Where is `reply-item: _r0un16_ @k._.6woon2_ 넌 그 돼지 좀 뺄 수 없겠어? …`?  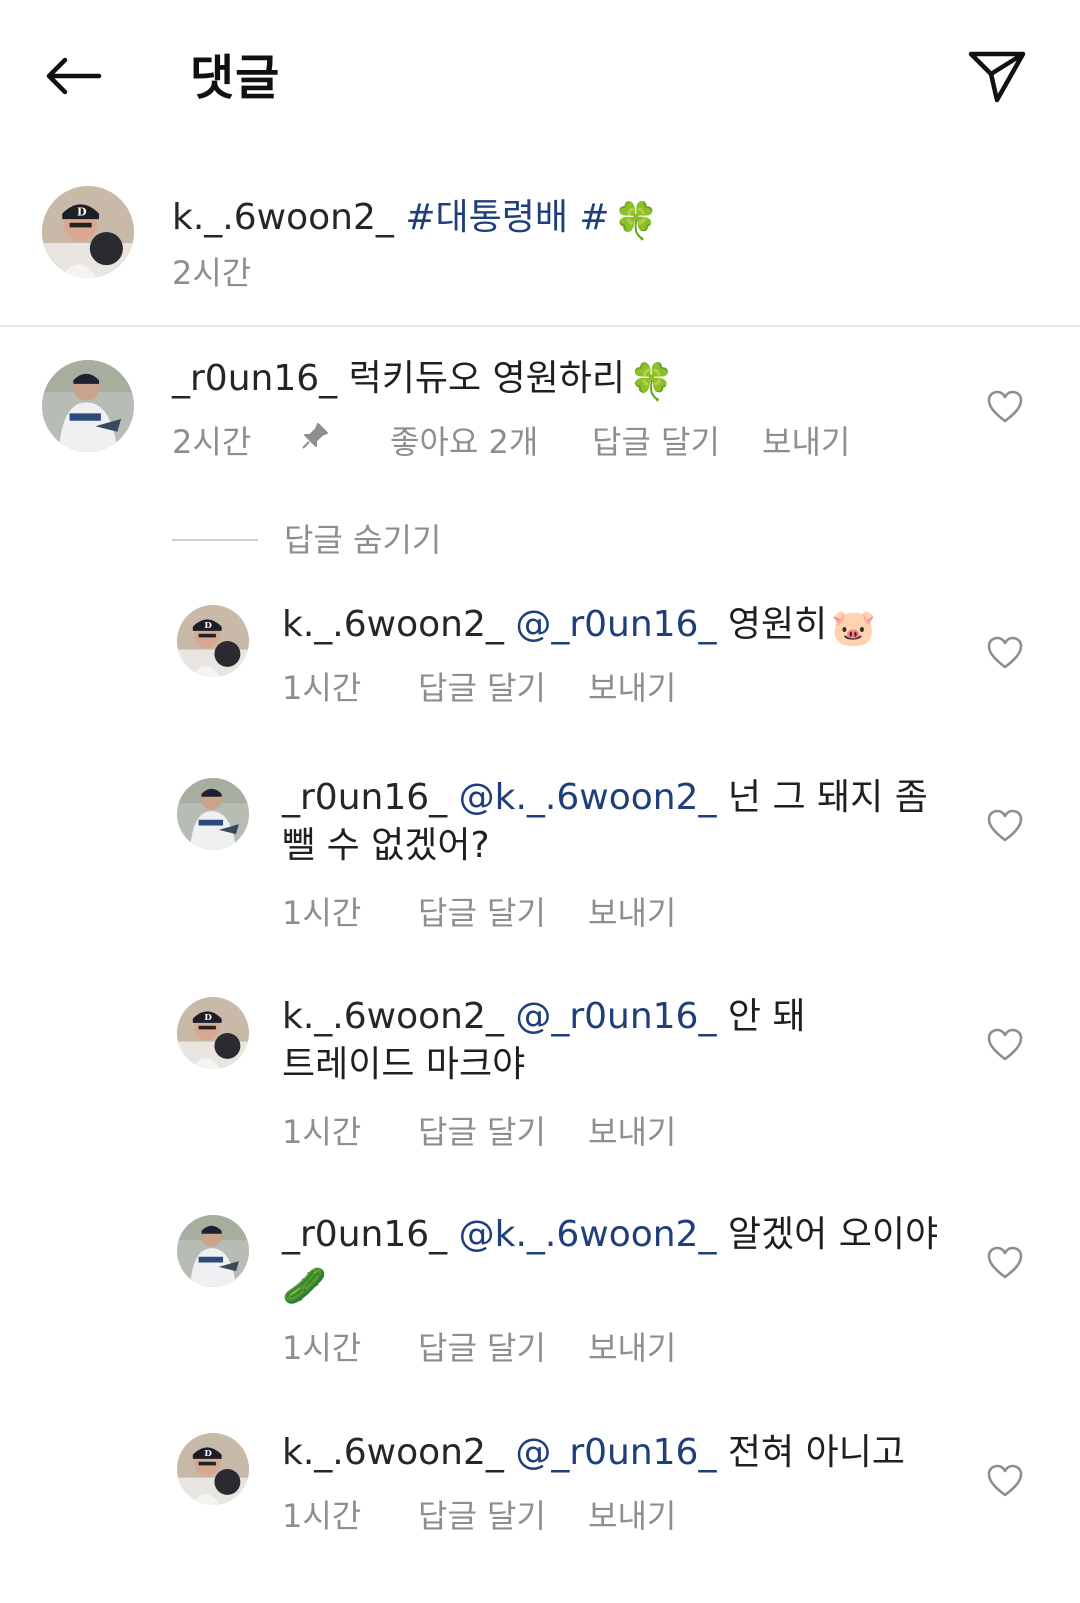
reply-item: _r0un16_ @k._.6woon2_ 넌 그 돼지 좀 뺄 수 없겠어? … is located at coordinates (540, 857).